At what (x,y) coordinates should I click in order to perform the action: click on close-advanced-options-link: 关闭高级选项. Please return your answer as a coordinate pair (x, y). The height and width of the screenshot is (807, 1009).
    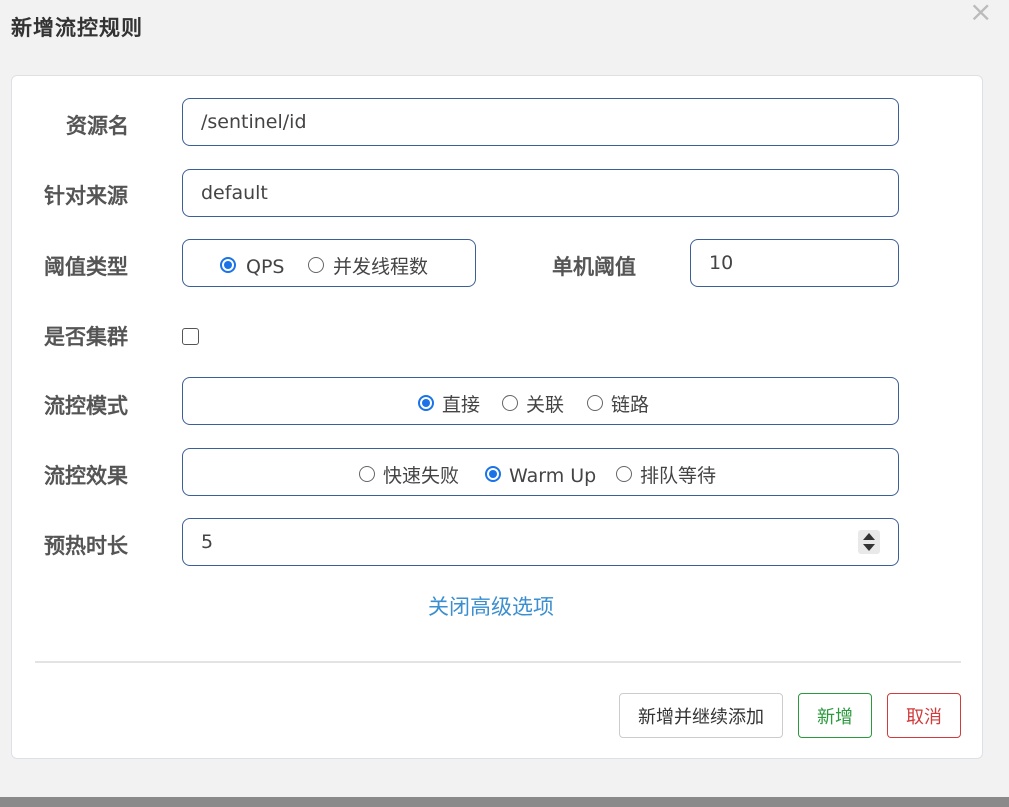
    Looking at the image, I should click on (491, 606).